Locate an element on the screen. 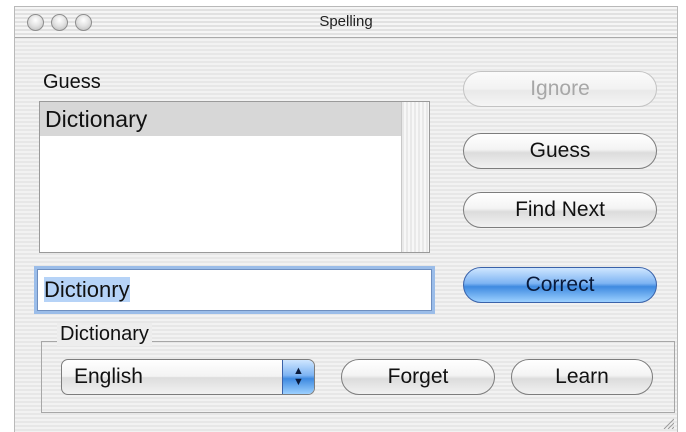 Image resolution: width=686 pixels, height=432 pixels. learn-button: Learn is located at coordinates (582, 377).